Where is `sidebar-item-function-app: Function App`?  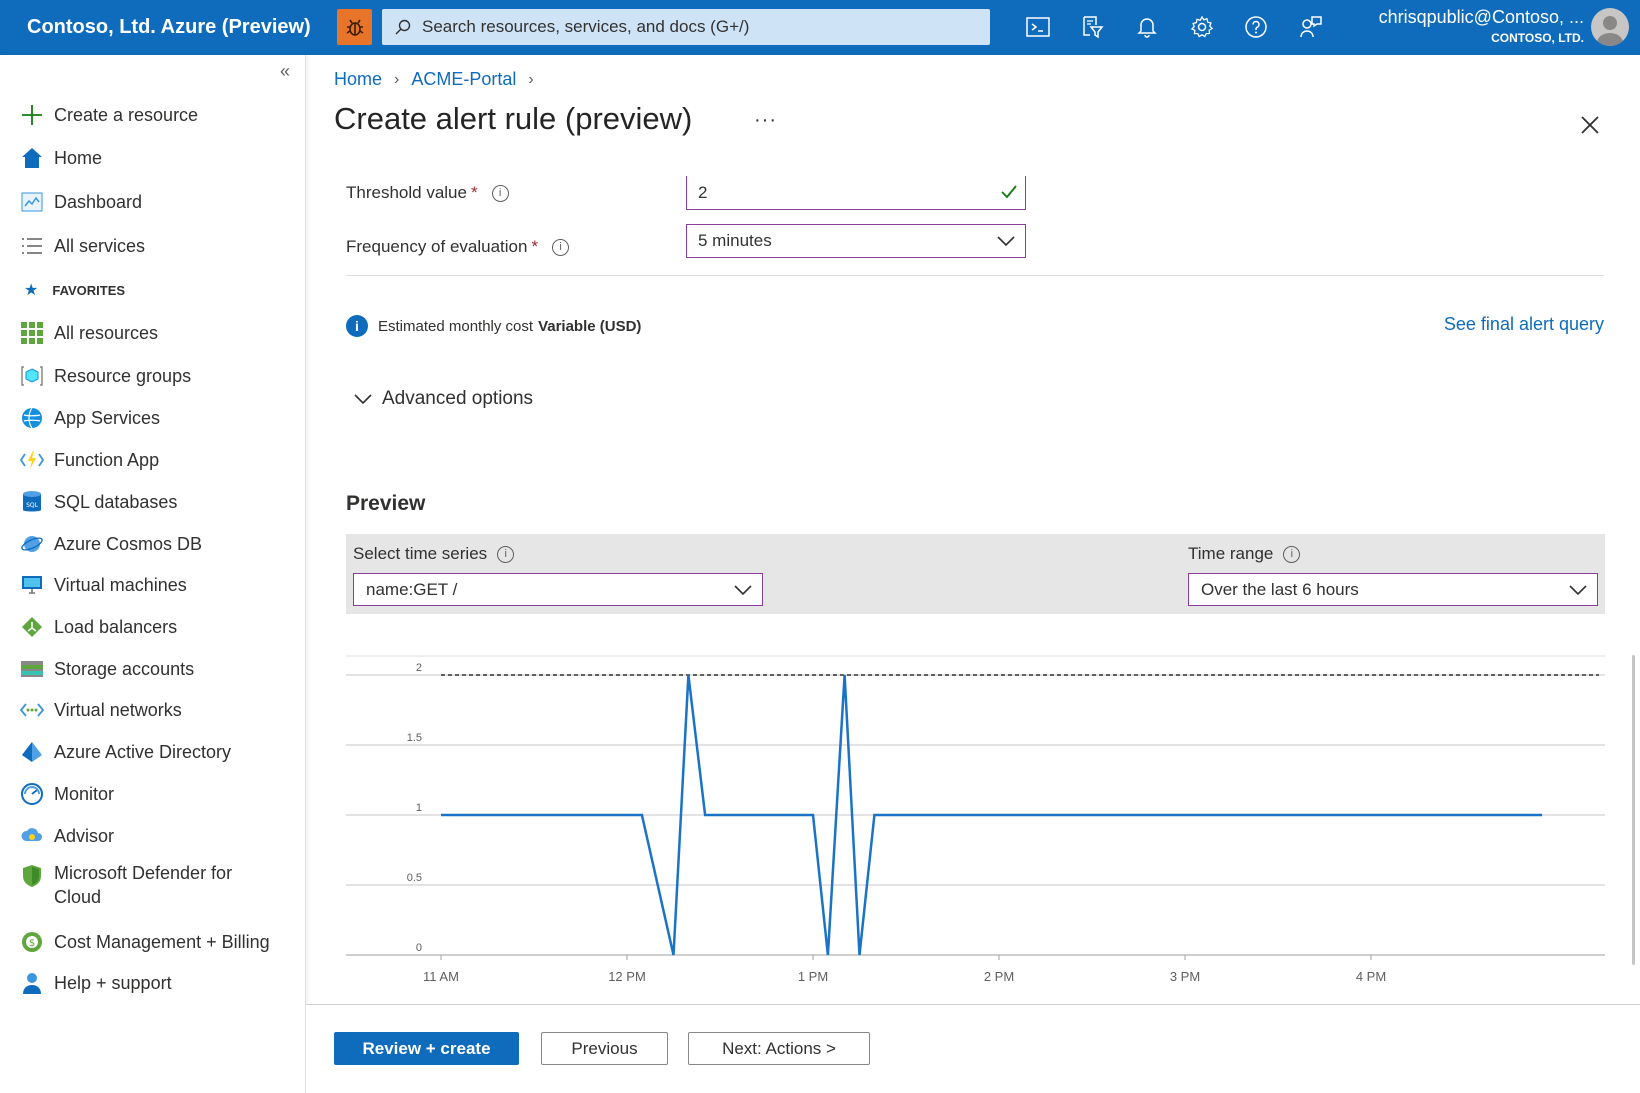 sidebar-item-function-app: Function App is located at coordinates (89, 460).